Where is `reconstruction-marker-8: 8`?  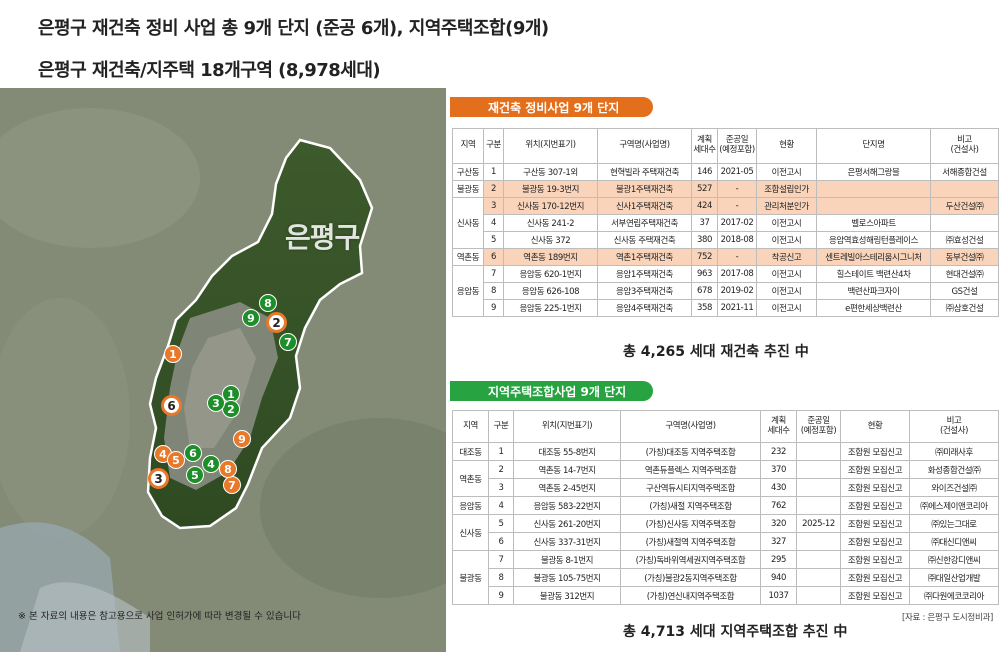
reconstruction-marker-8: 8 is located at coordinates (228, 469).